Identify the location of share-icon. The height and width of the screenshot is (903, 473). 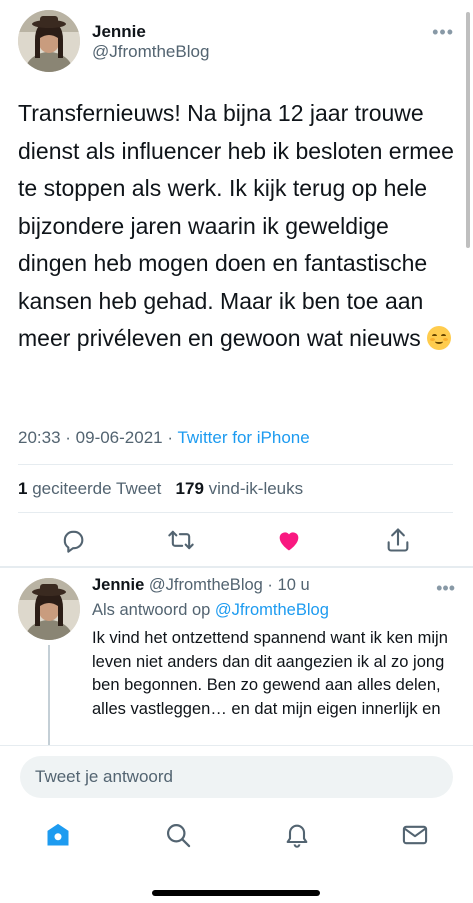
(398, 540).